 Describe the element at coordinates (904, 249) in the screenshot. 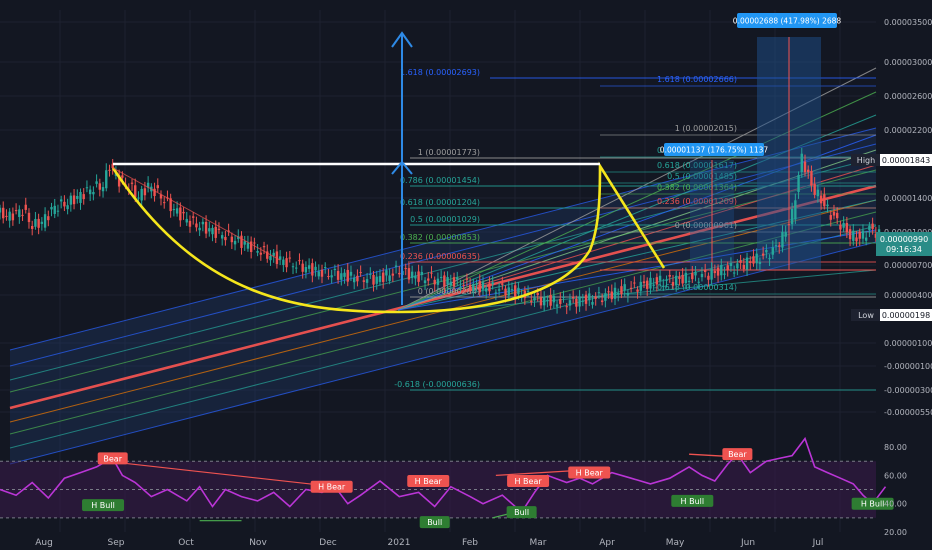

I see `countdown: 09:16:34` at that location.